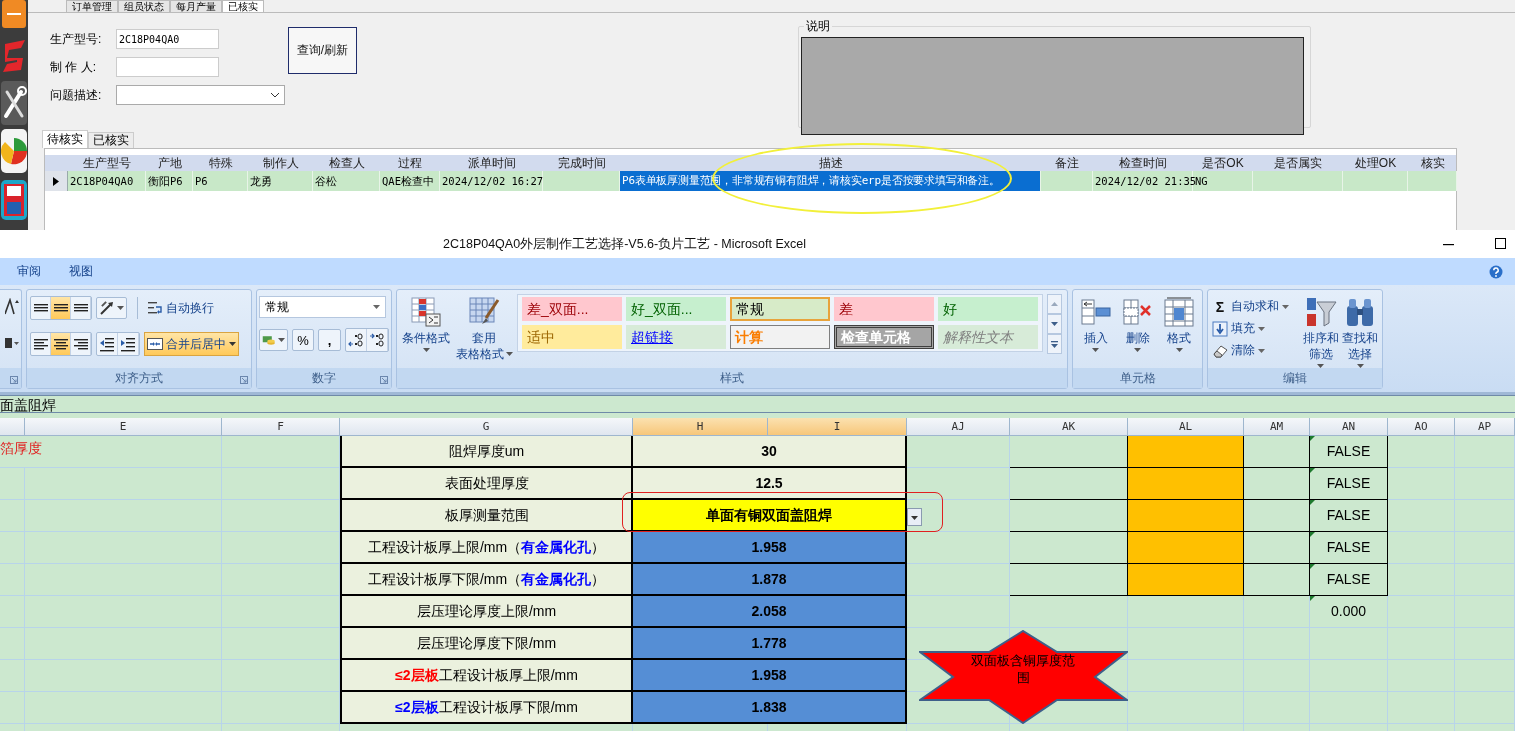 This screenshot has height=731, width=1515. What do you see at coordinates (191, 344) in the screenshot?
I see `merge-center-button: 合并后居中` at bounding box center [191, 344].